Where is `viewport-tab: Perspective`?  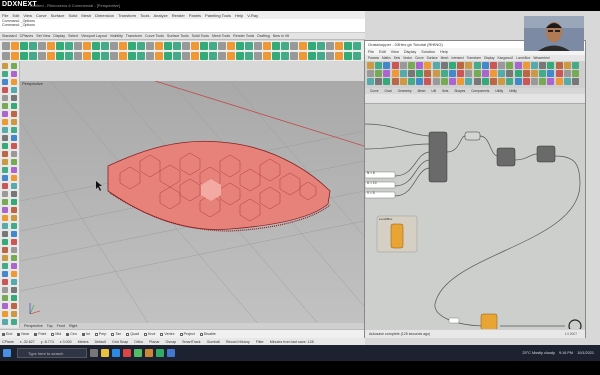 viewport-tab: Perspective is located at coordinates (33, 326).